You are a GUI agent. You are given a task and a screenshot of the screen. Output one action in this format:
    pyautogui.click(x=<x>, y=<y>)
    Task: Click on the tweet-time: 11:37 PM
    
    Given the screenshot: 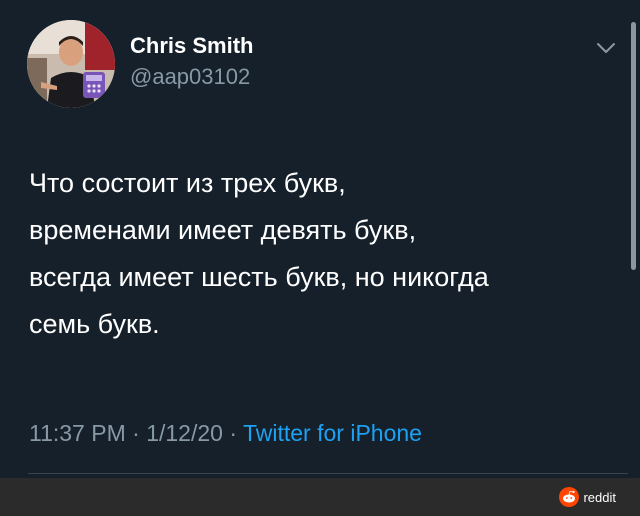 What is the action you would take?
    pyautogui.click(x=77, y=433)
    